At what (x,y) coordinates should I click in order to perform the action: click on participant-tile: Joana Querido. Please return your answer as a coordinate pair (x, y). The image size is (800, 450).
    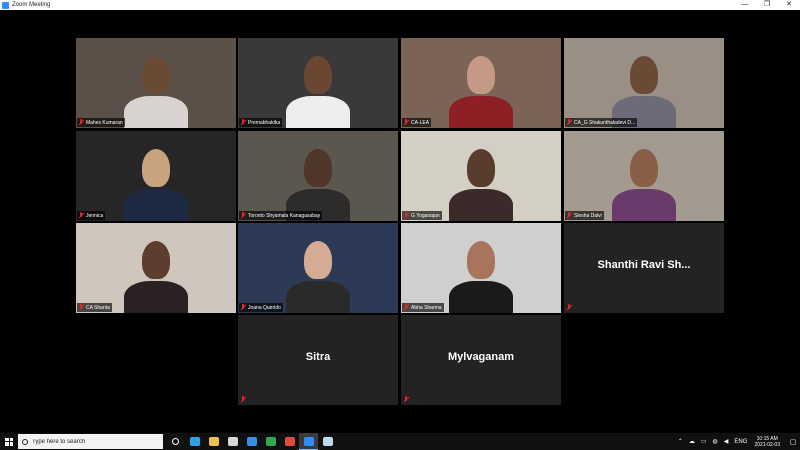
    Looking at the image, I should click on (318, 268).